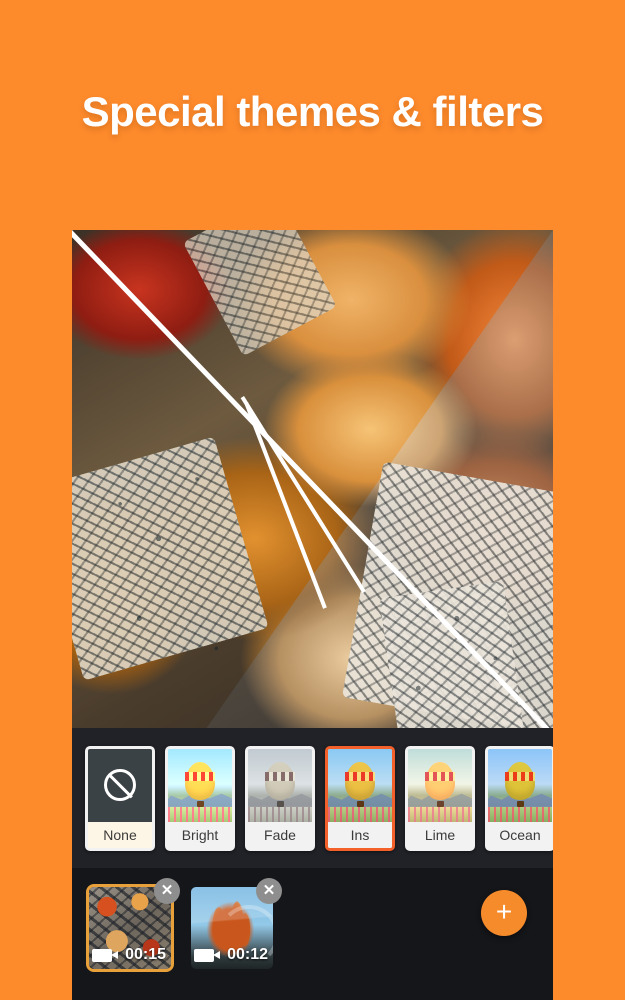  I want to click on timeline-clip: 00:12 ✕, so click(235, 925).